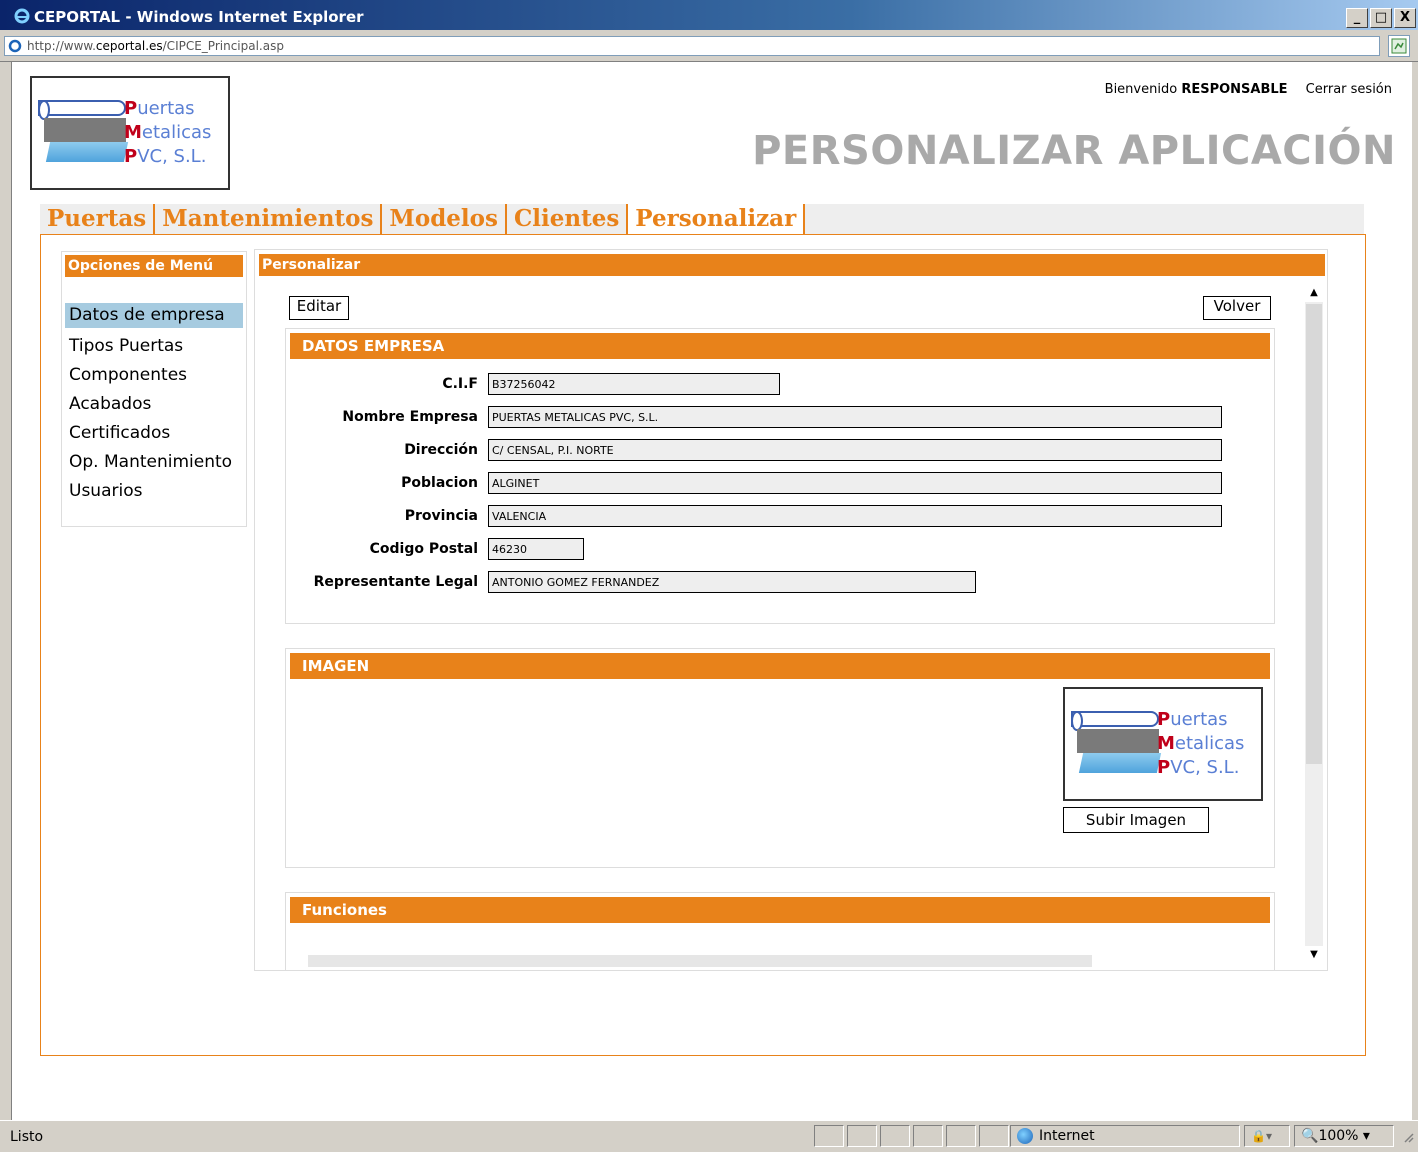 Image resolution: width=1418 pixels, height=1152 pixels. Describe the element at coordinates (1163, 744) in the screenshot. I see `company-image-preview: Puertas Metalicas PVC, S.L.` at that location.